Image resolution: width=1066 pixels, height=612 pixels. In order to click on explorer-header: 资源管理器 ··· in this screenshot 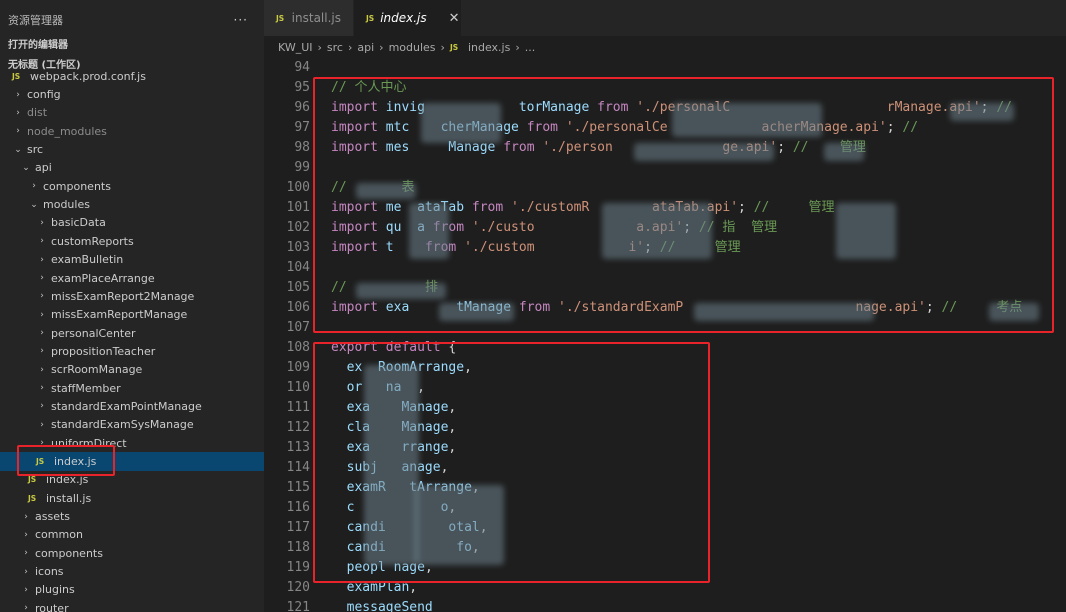, I will do `click(132, 20)`.